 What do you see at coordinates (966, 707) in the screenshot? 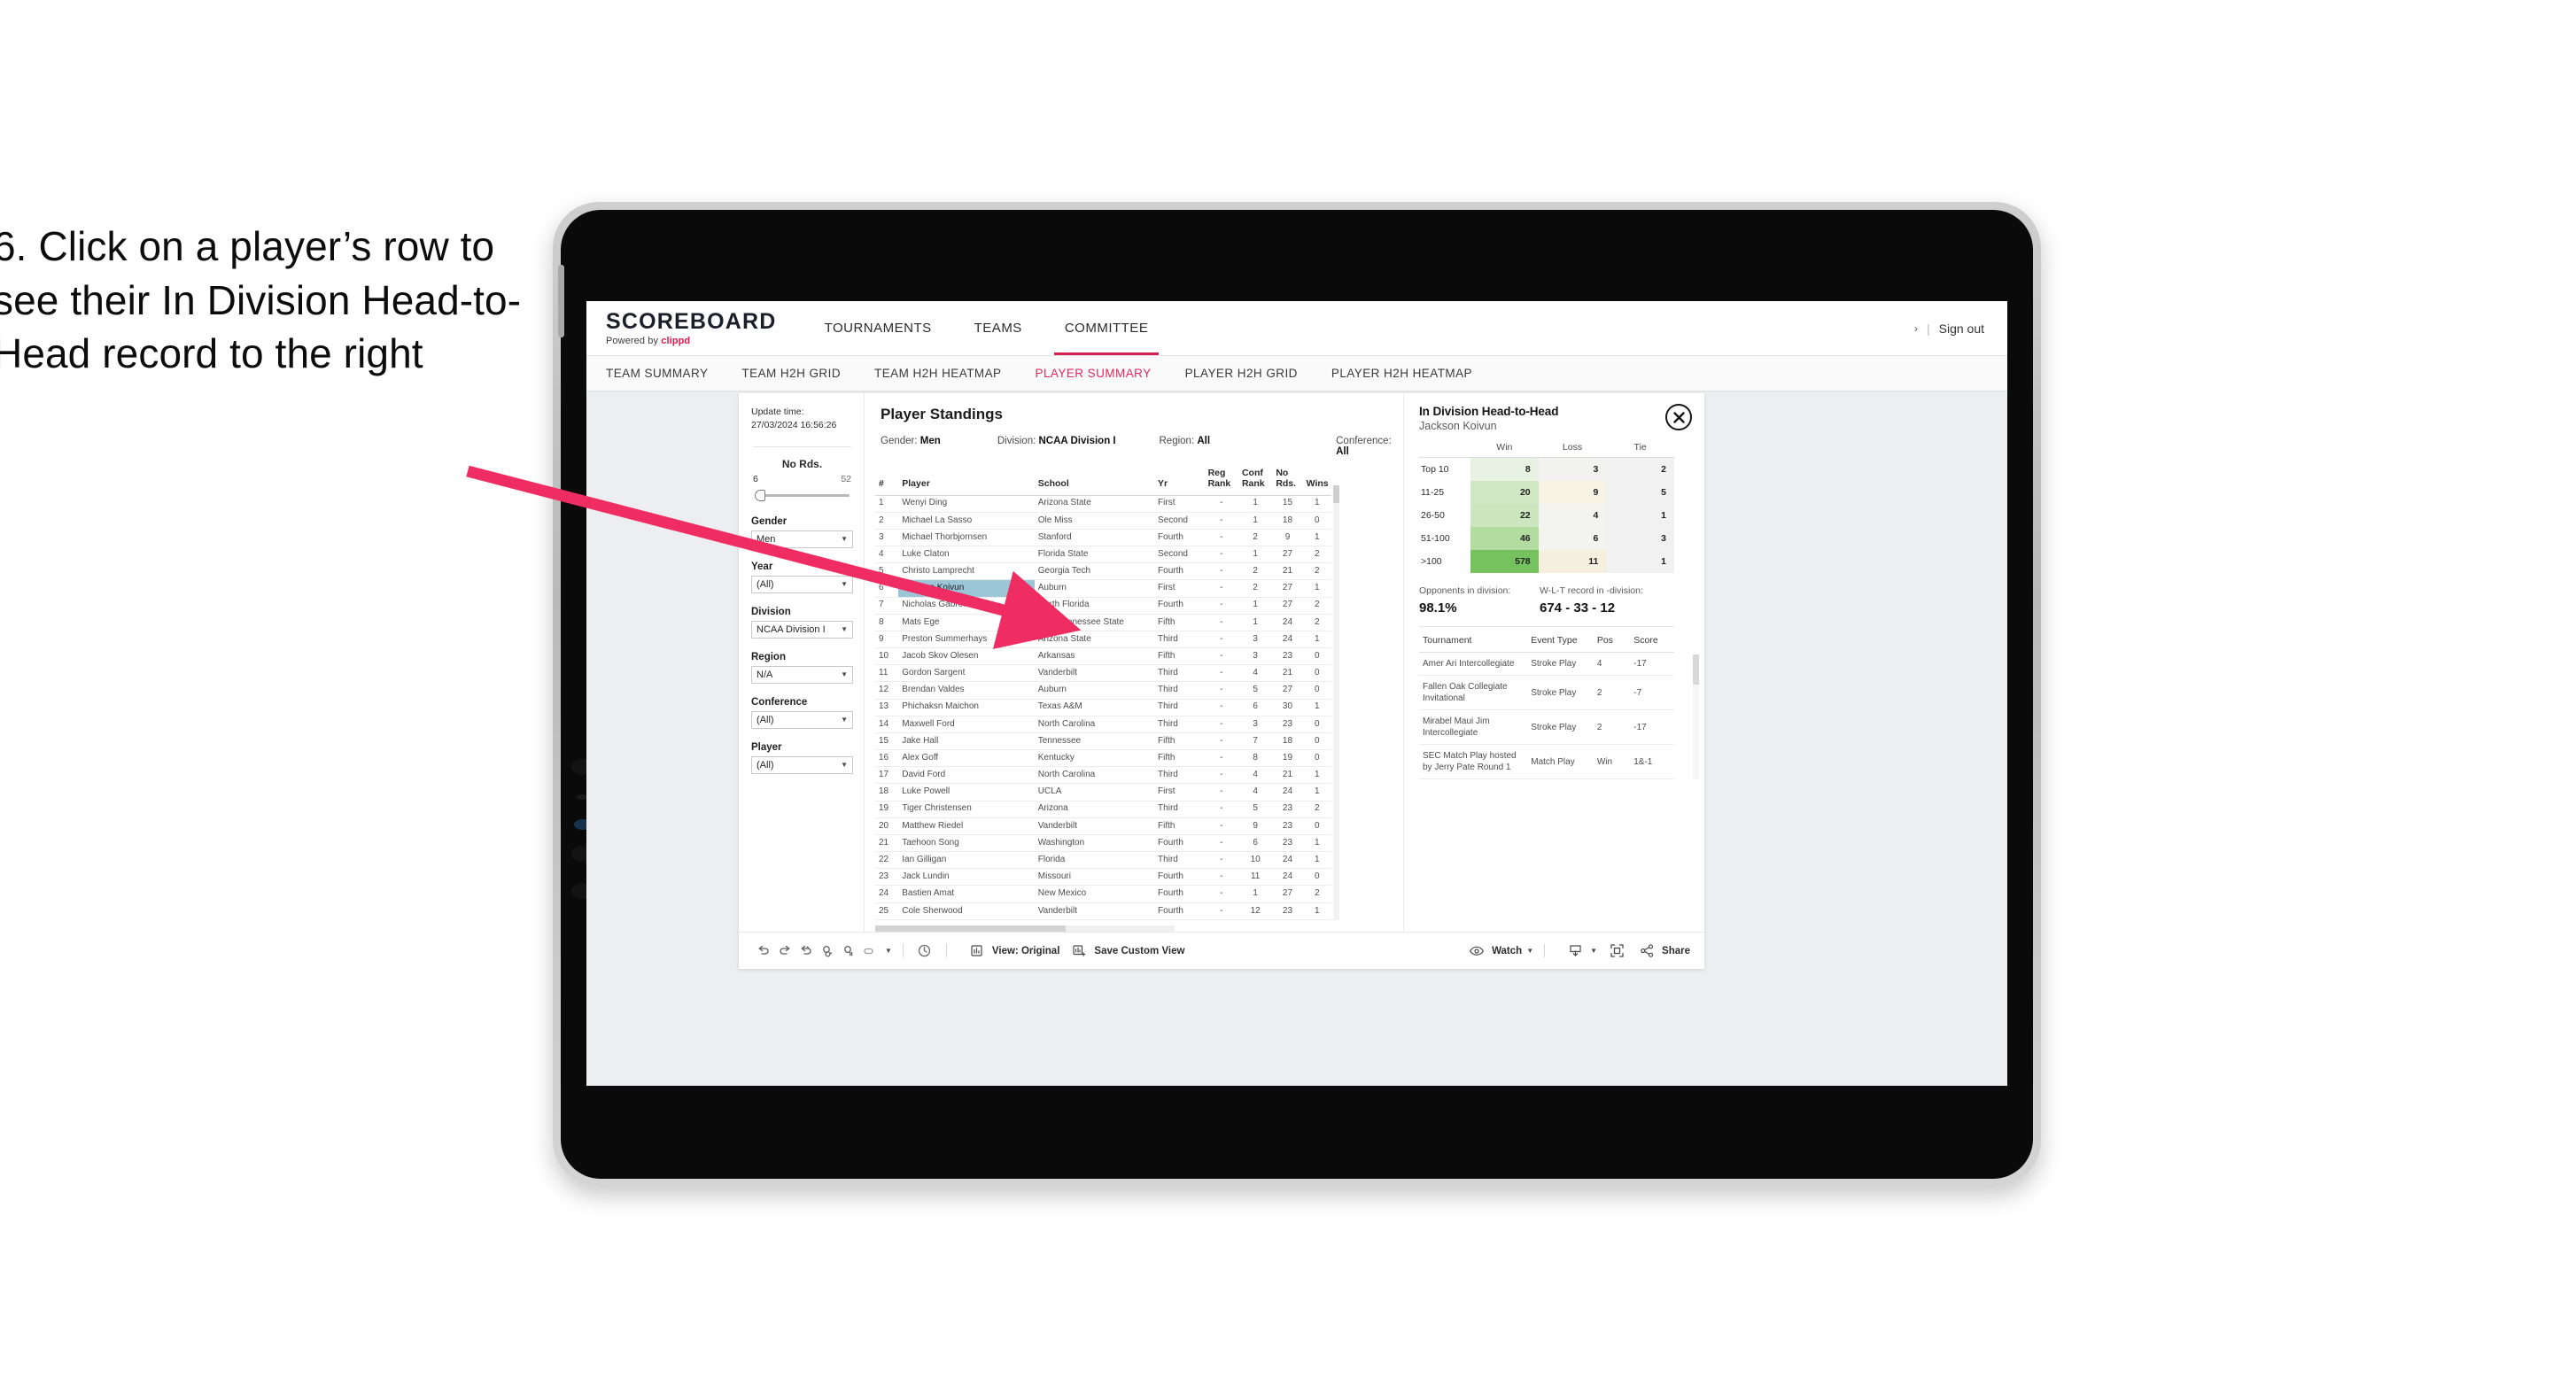
I see `cell-player: Phichaksn Maichon` at bounding box center [966, 707].